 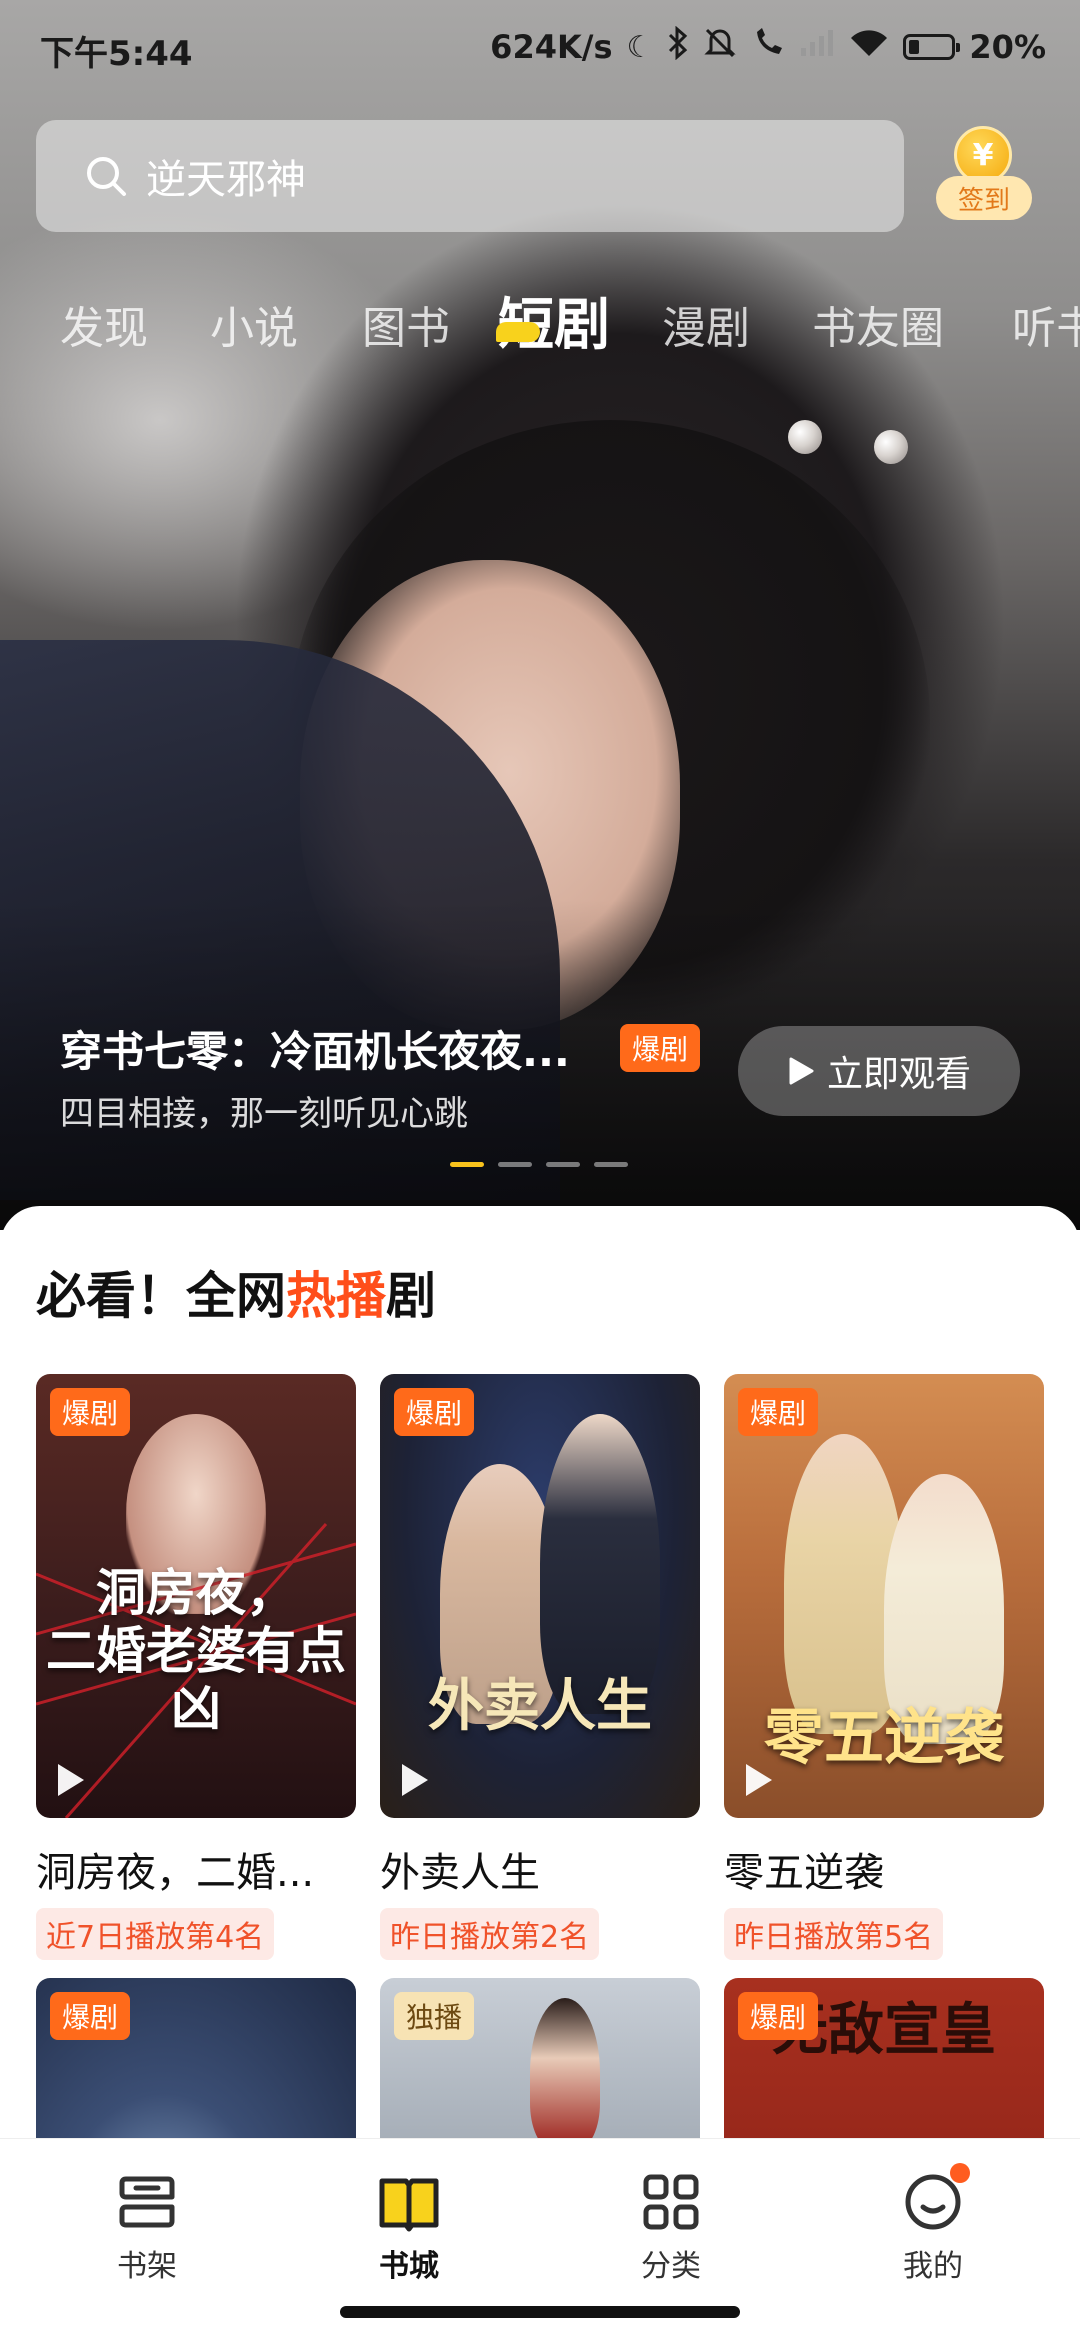 I want to click on tab-short-drama: 短剧, so click(x=554, y=320).